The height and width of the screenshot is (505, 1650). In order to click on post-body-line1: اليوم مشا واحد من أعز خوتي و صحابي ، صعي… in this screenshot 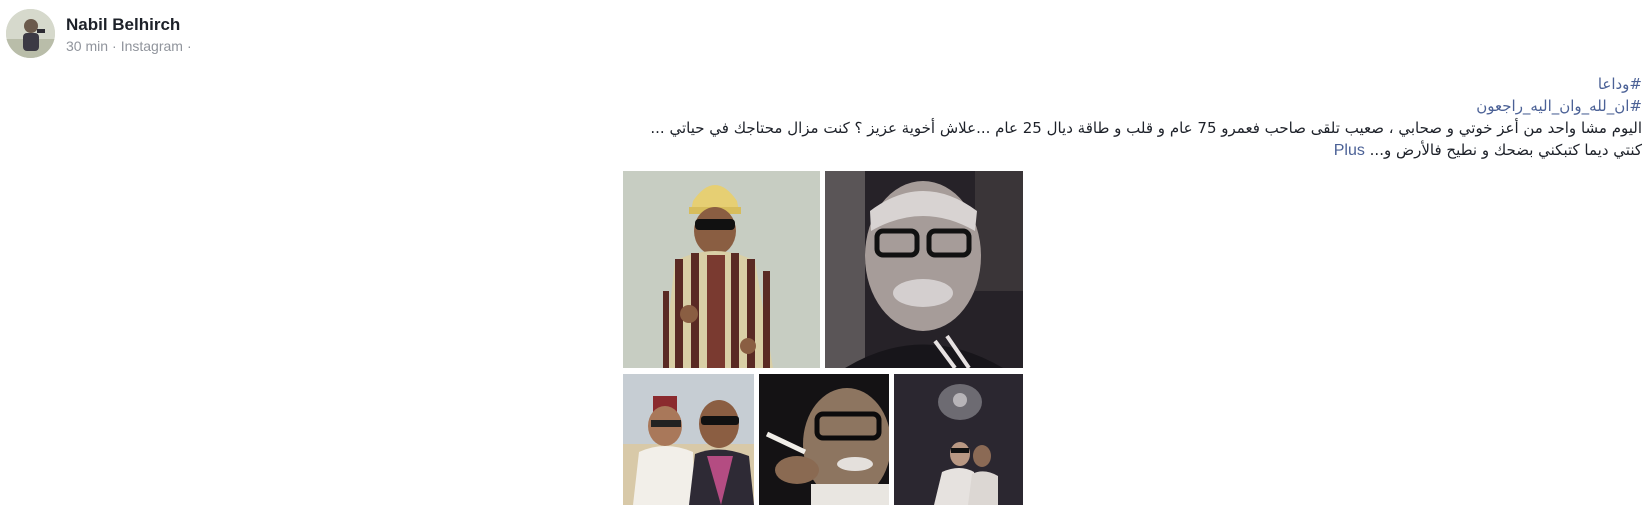, I will do `click(1146, 128)`.